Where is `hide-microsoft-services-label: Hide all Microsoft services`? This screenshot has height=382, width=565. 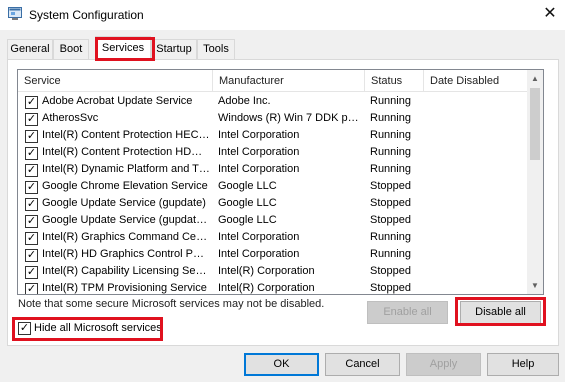
hide-microsoft-services-label: Hide all Microsoft services is located at coordinates (98, 328).